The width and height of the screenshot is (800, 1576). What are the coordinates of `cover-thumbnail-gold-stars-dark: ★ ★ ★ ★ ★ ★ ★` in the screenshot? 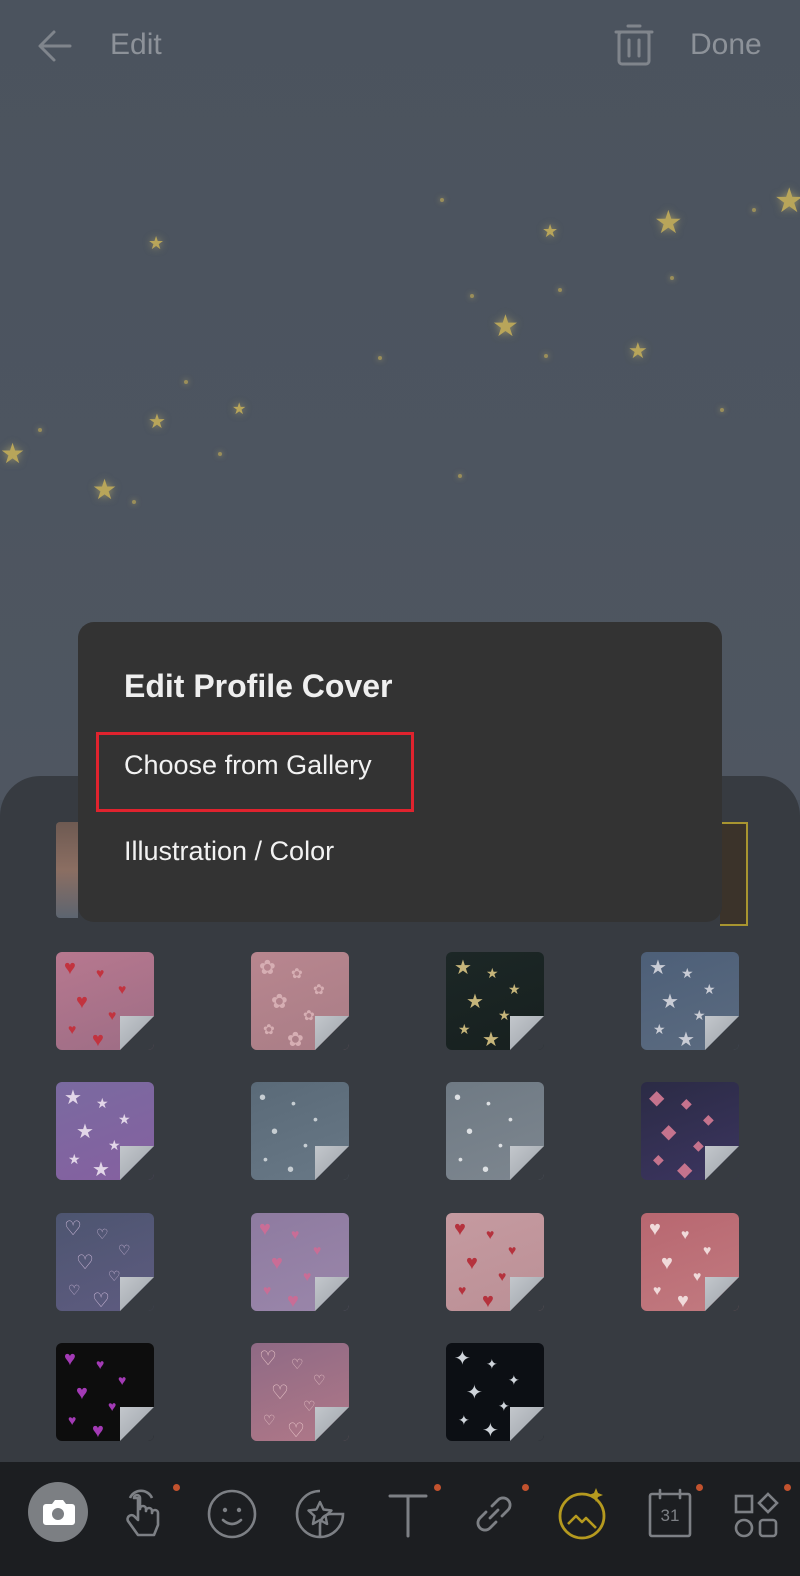 It's located at (495, 1001).